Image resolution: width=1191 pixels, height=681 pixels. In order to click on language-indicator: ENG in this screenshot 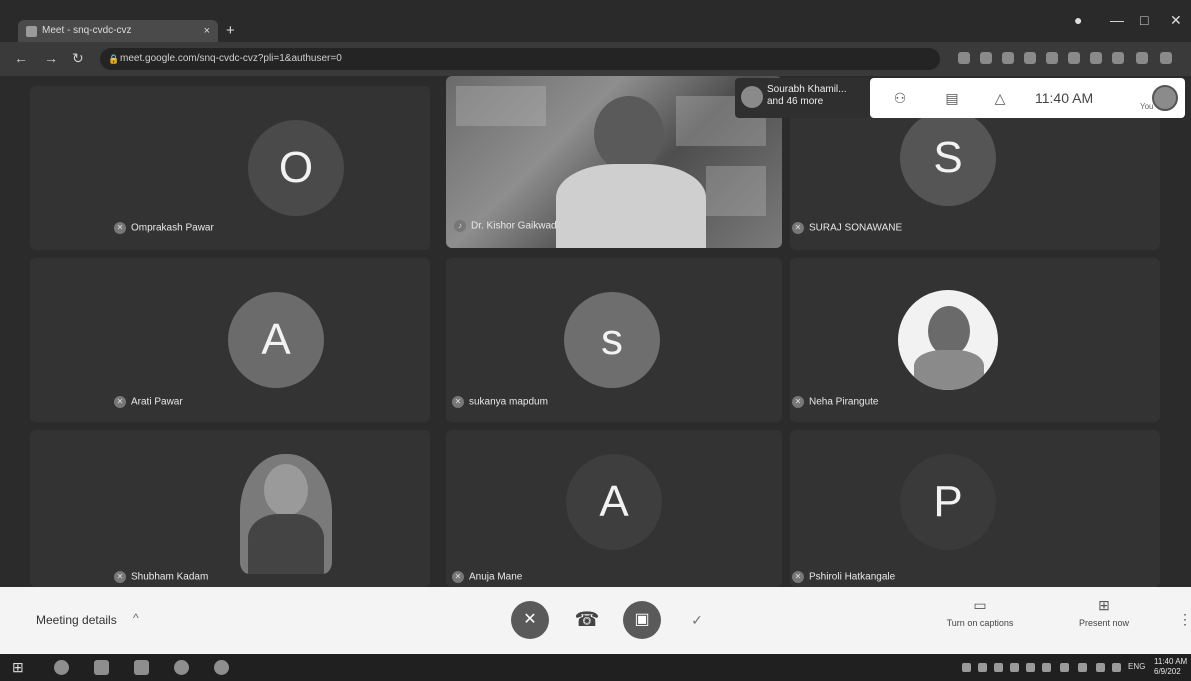, I will do `click(1136, 666)`.